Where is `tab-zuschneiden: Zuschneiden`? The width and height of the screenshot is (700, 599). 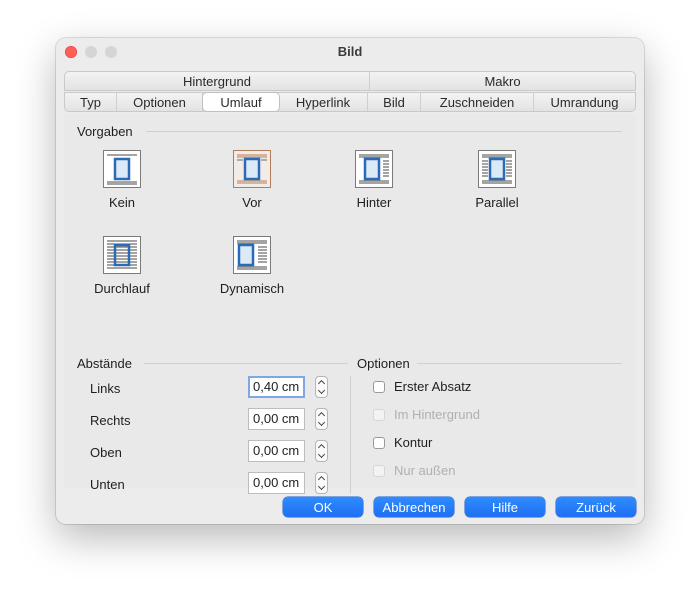 tab-zuschneiden: Zuschneiden is located at coordinates (477, 102).